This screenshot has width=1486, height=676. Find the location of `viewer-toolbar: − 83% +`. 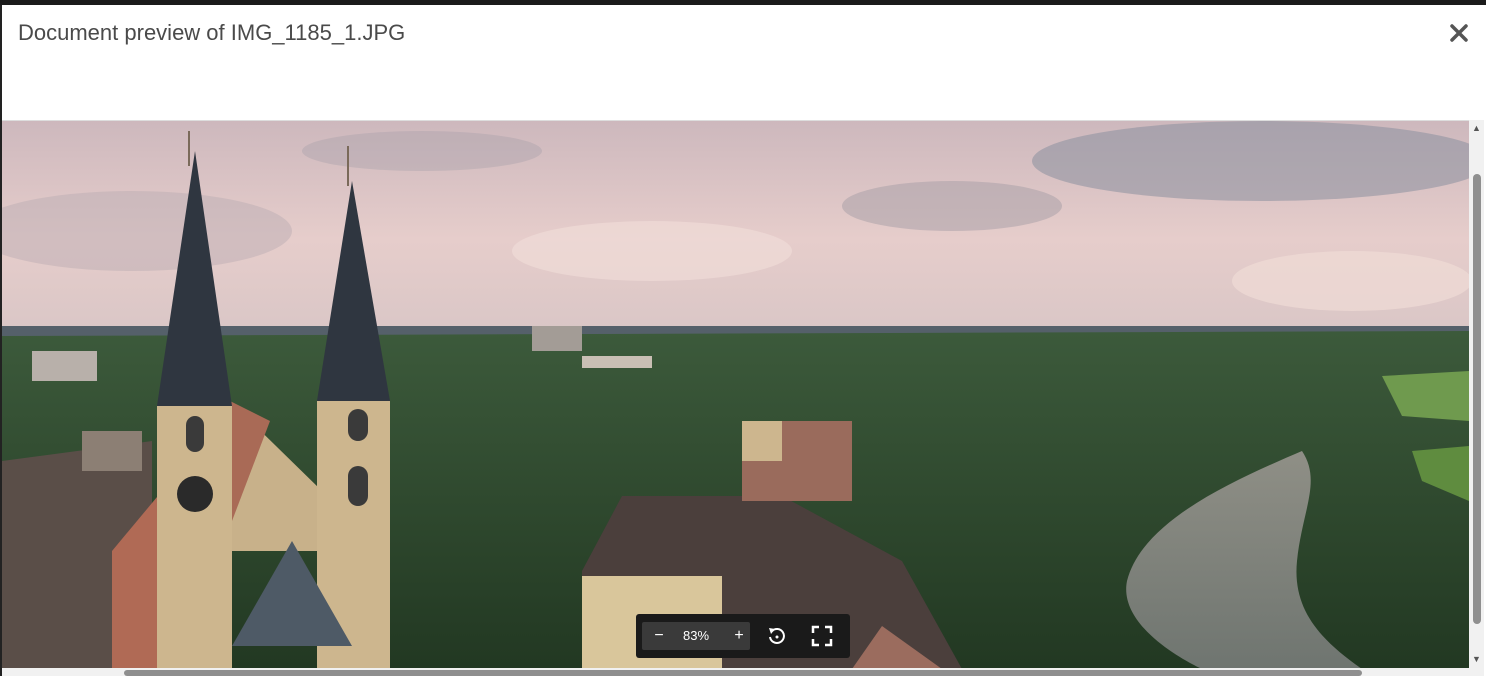

viewer-toolbar: − 83% + is located at coordinates (743, 636).